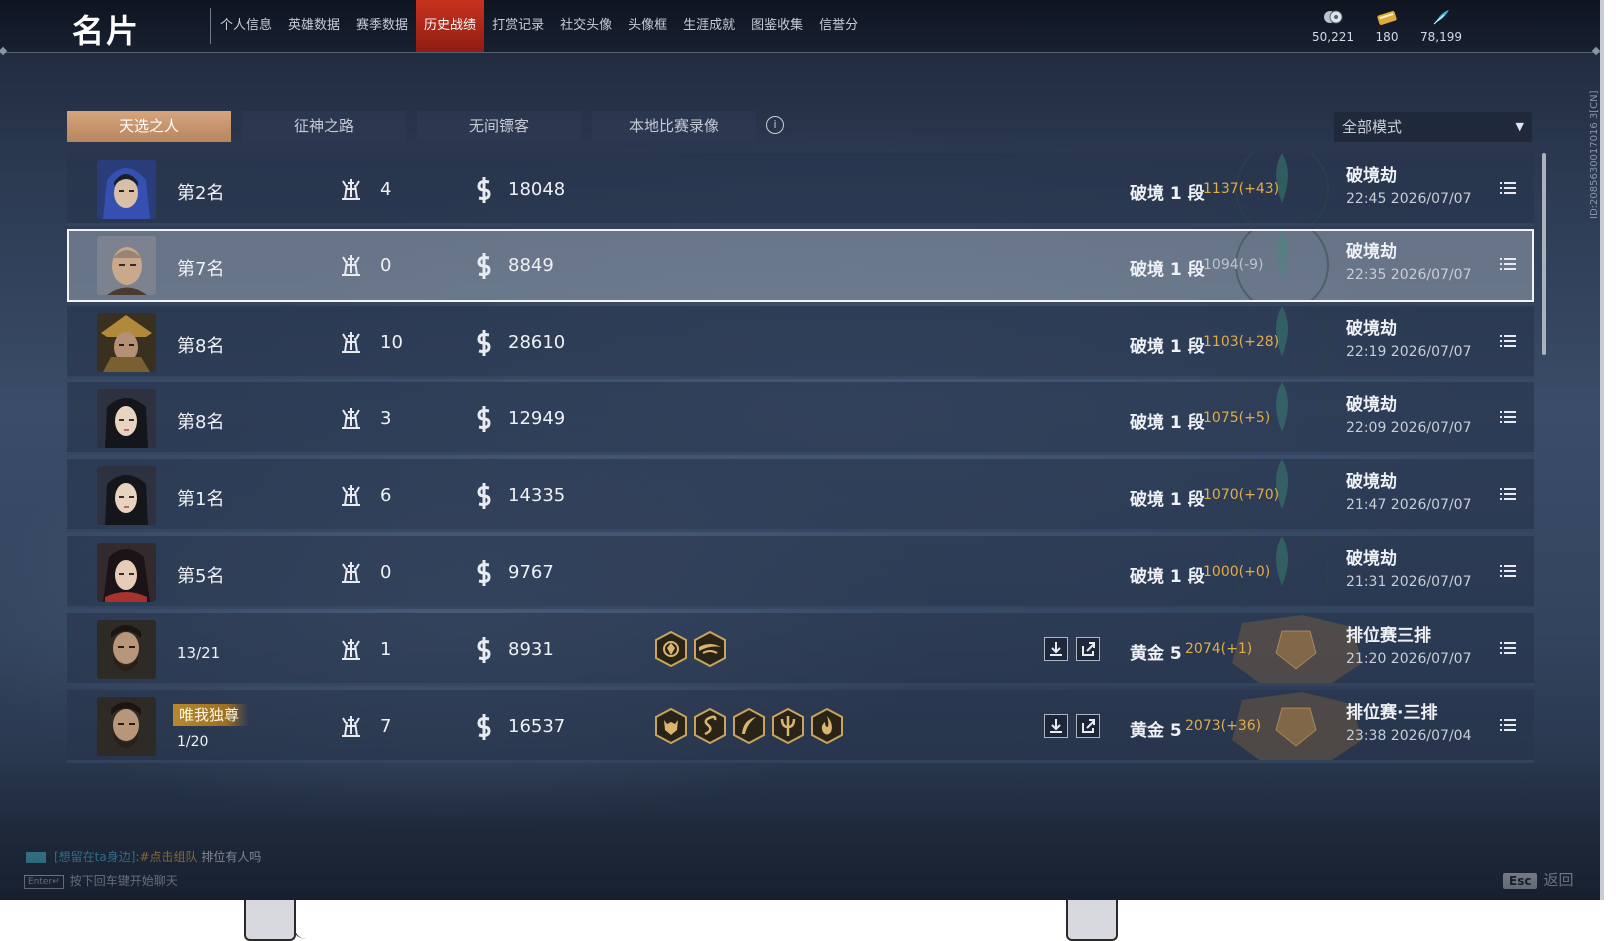 This screenshot has width=1616, height=941. Describe the element at coordinates (671, 649) in the screenshot. I see `lion-badge-icon` at that location.